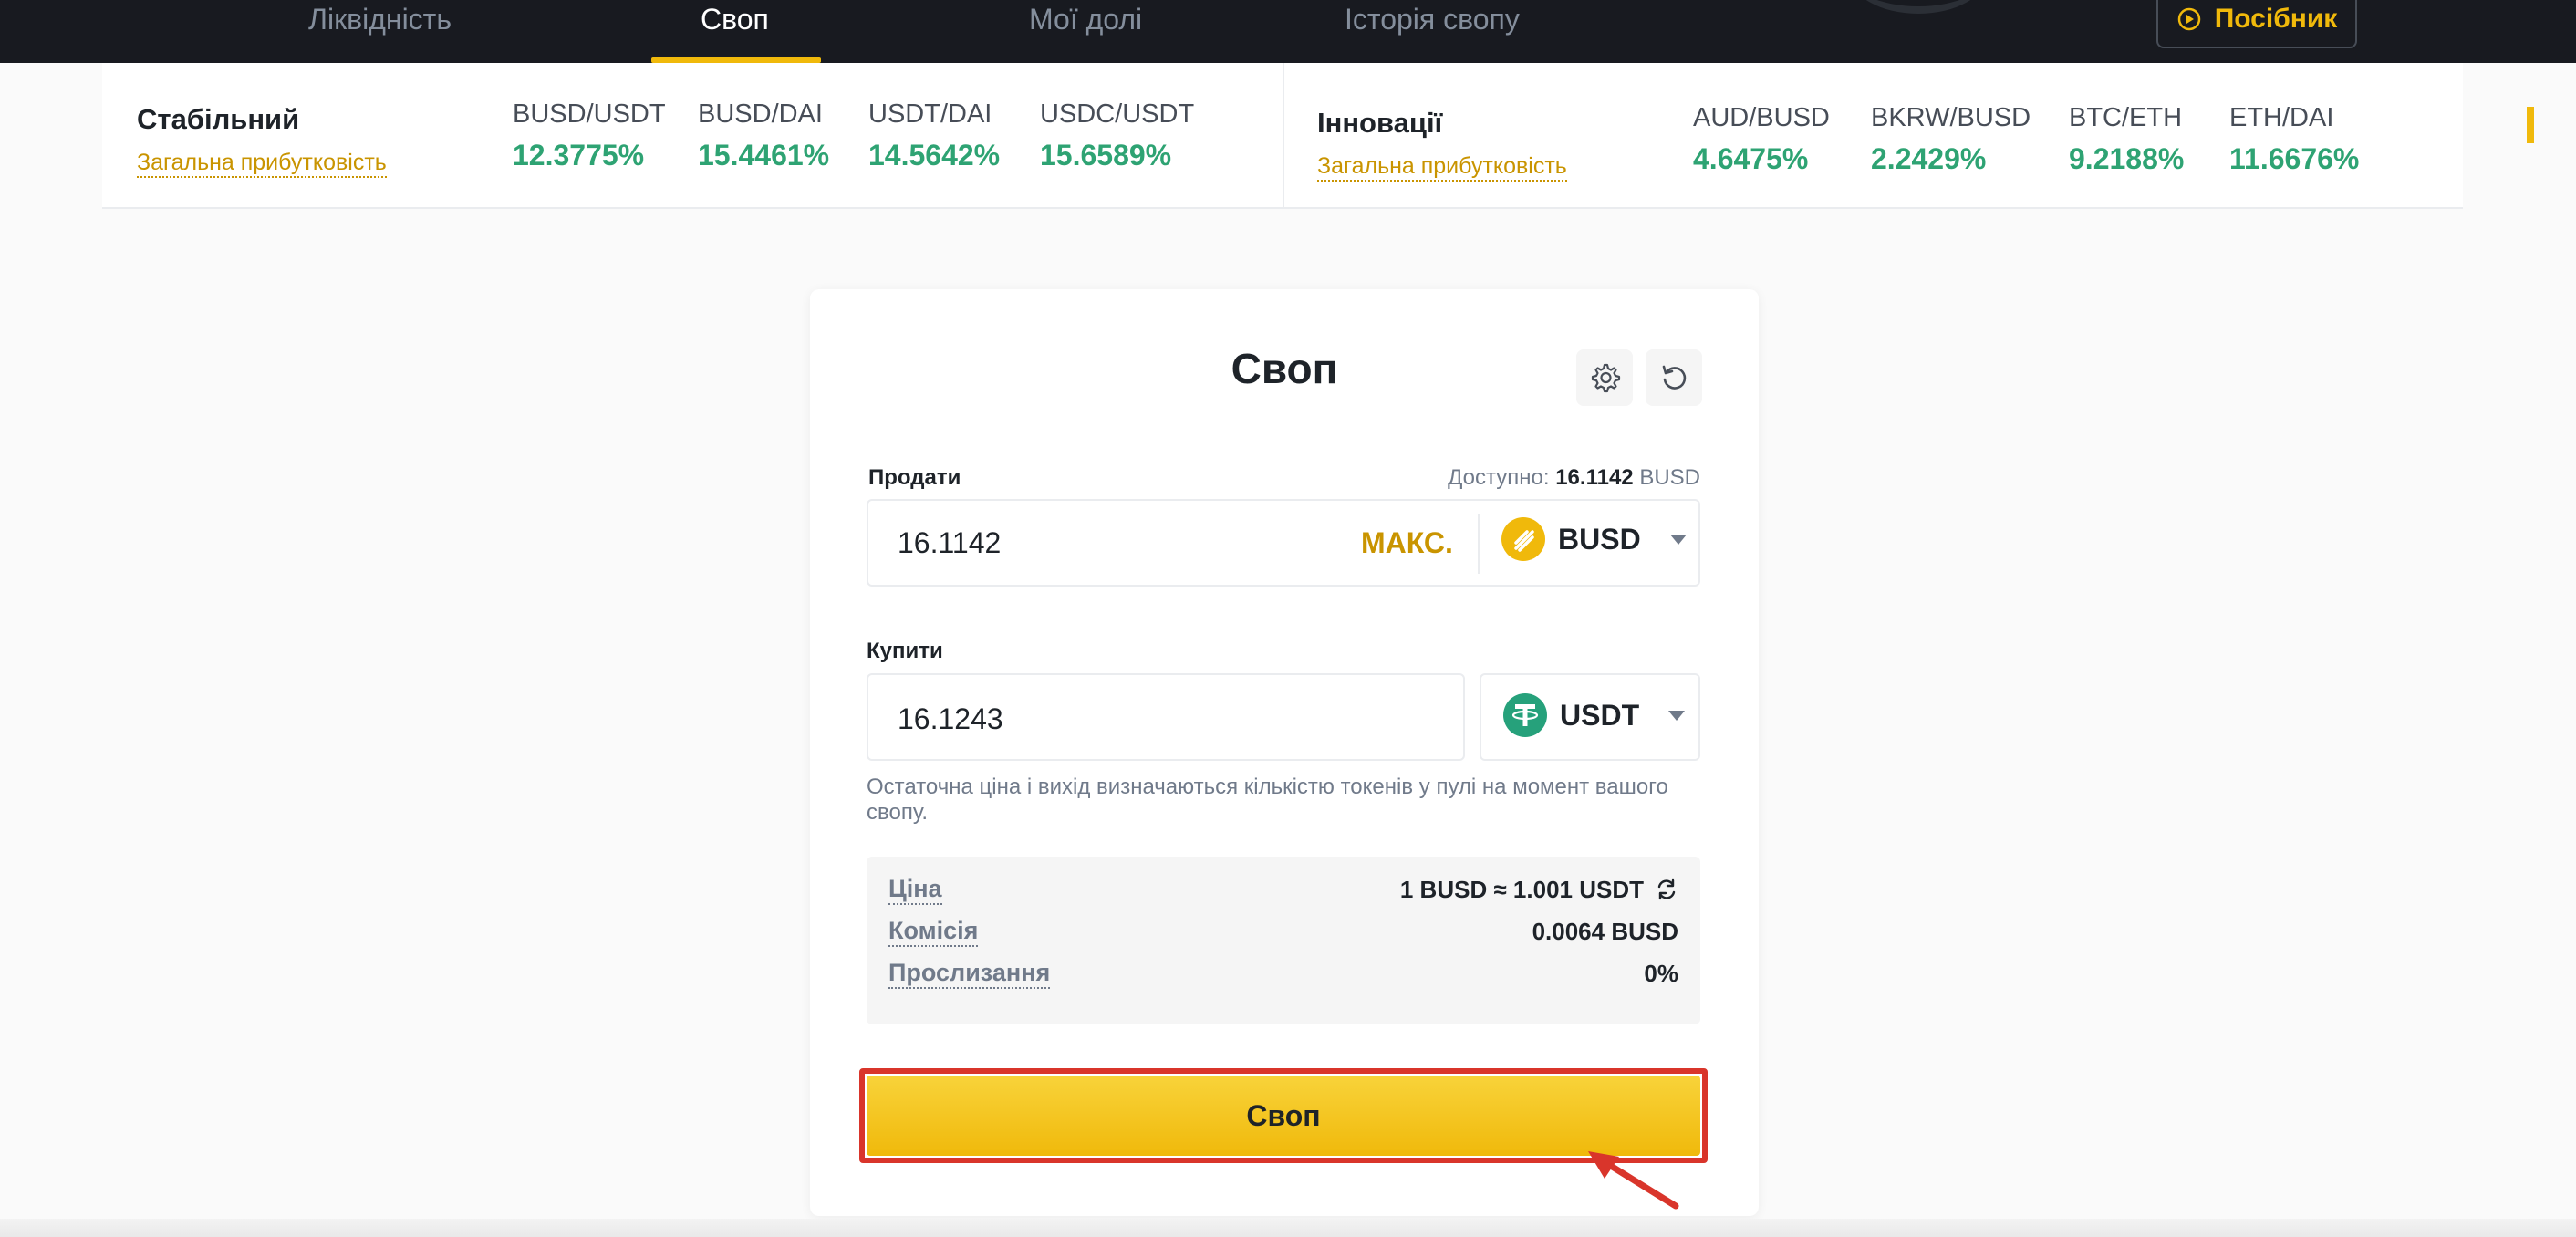 The image size is (2576, 1237). What do you see at coordinates (218, 119) in the screenshot?
I see `stable-group-title: Стабільний` at bounding box center [218, 119].